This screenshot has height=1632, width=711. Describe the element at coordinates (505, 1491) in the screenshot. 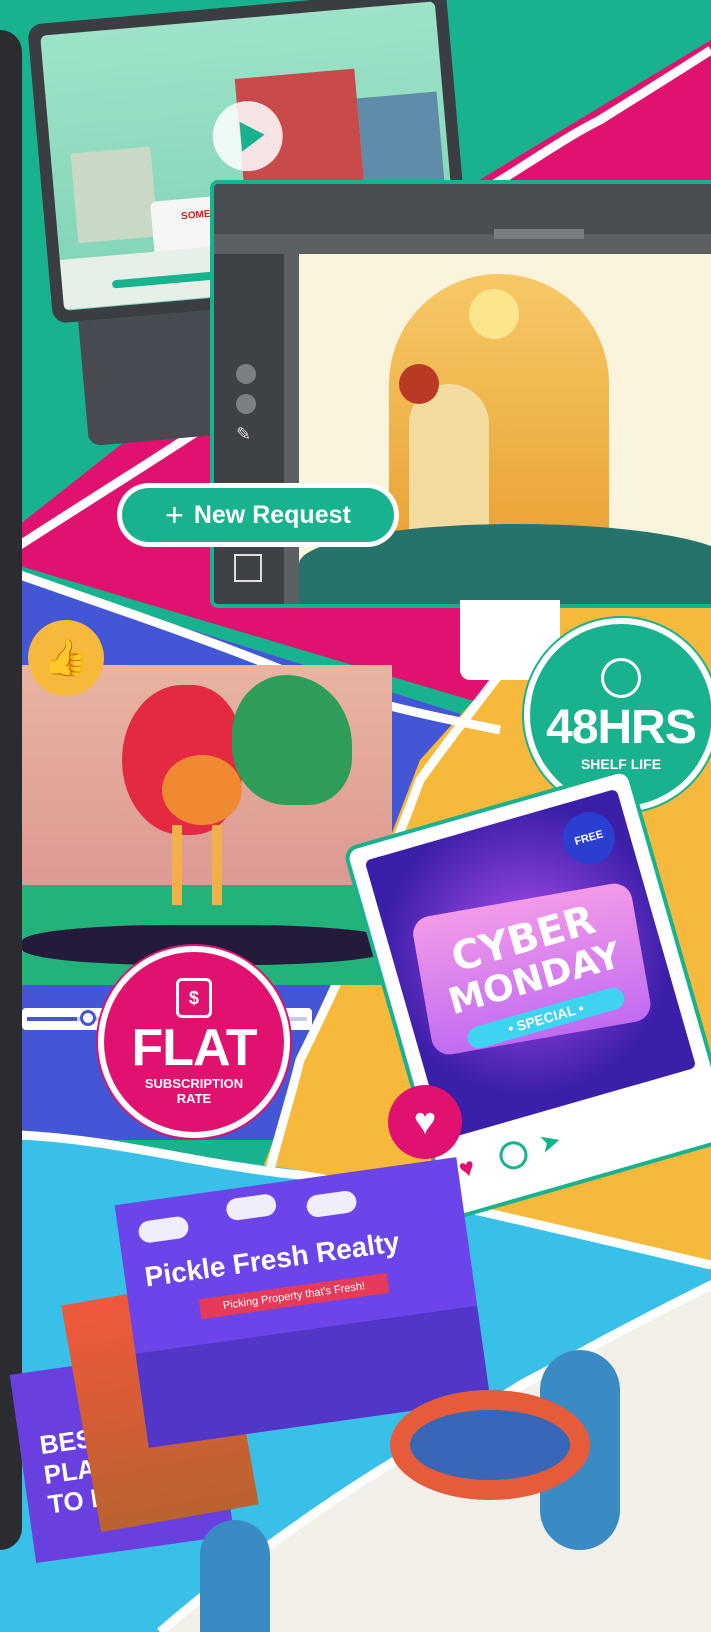

I see `embroidered-cactus-artwork` at that location.